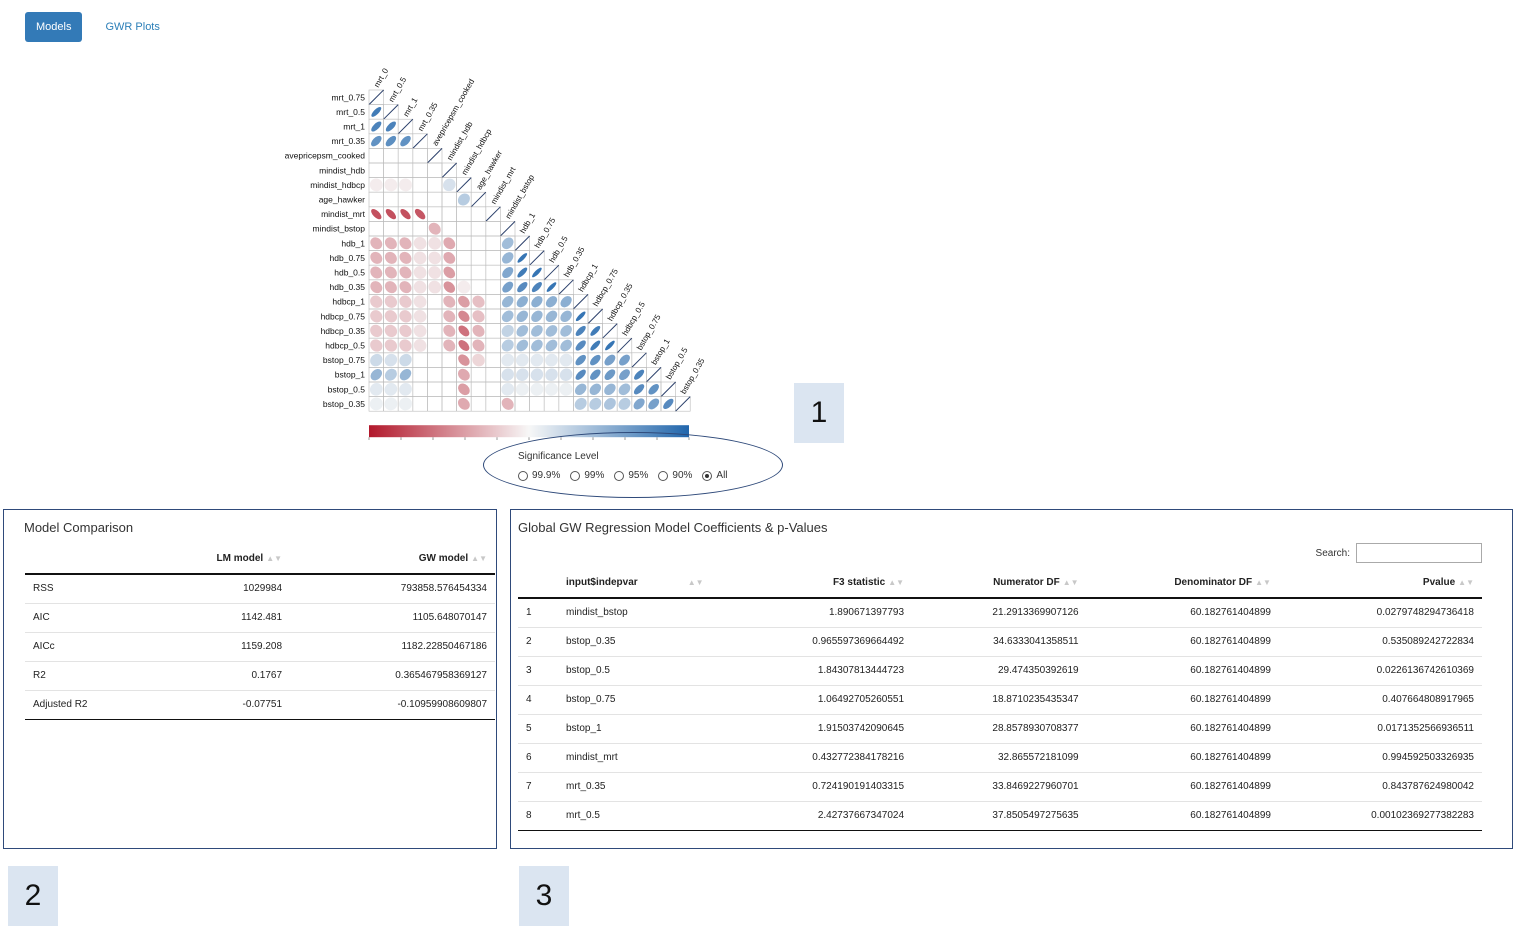 The width and height of the screenshot is (1513, 940). Describe the element at coordinates (538, 613) in the screenshot. I see `cell-index: 1` at that location.